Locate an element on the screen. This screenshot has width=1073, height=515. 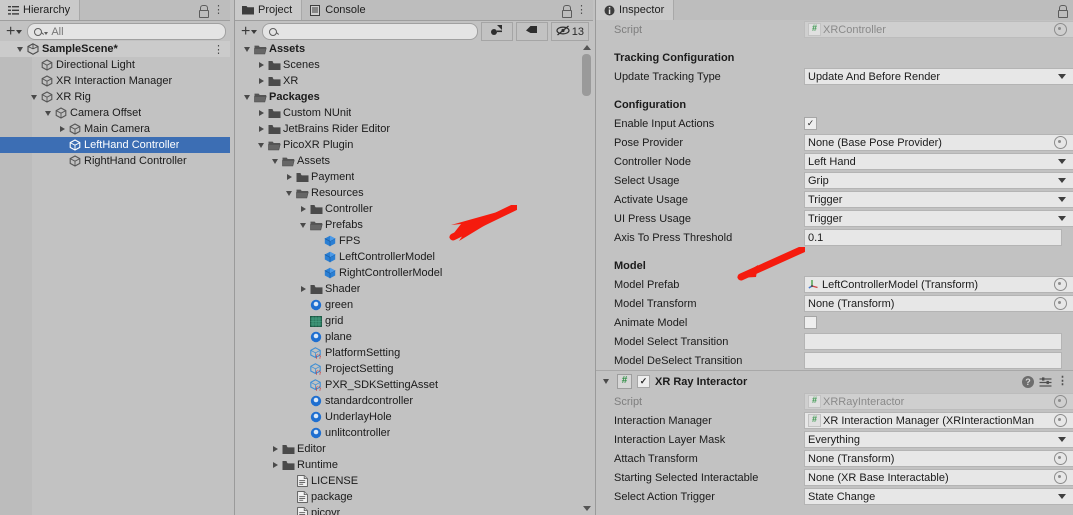
project-item: LICENSE is located at coordinates (414, 481).